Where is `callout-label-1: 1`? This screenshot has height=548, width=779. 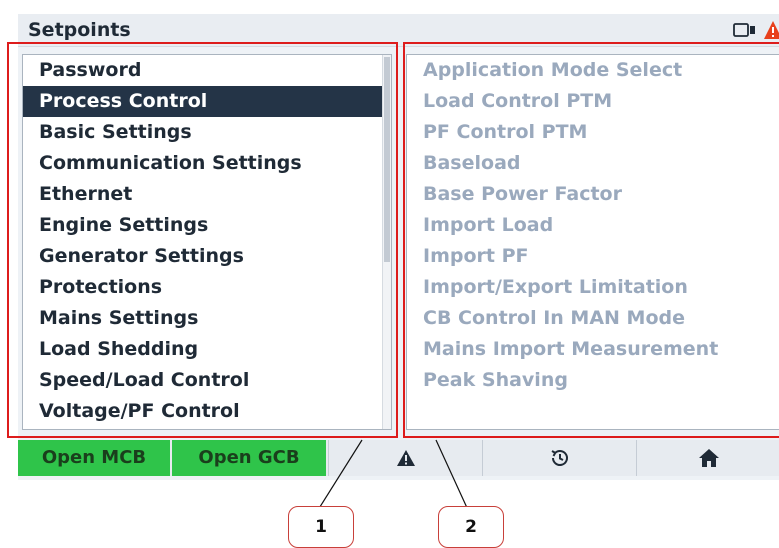 callout-label-1: 1 is located at coordinates (321, 527).